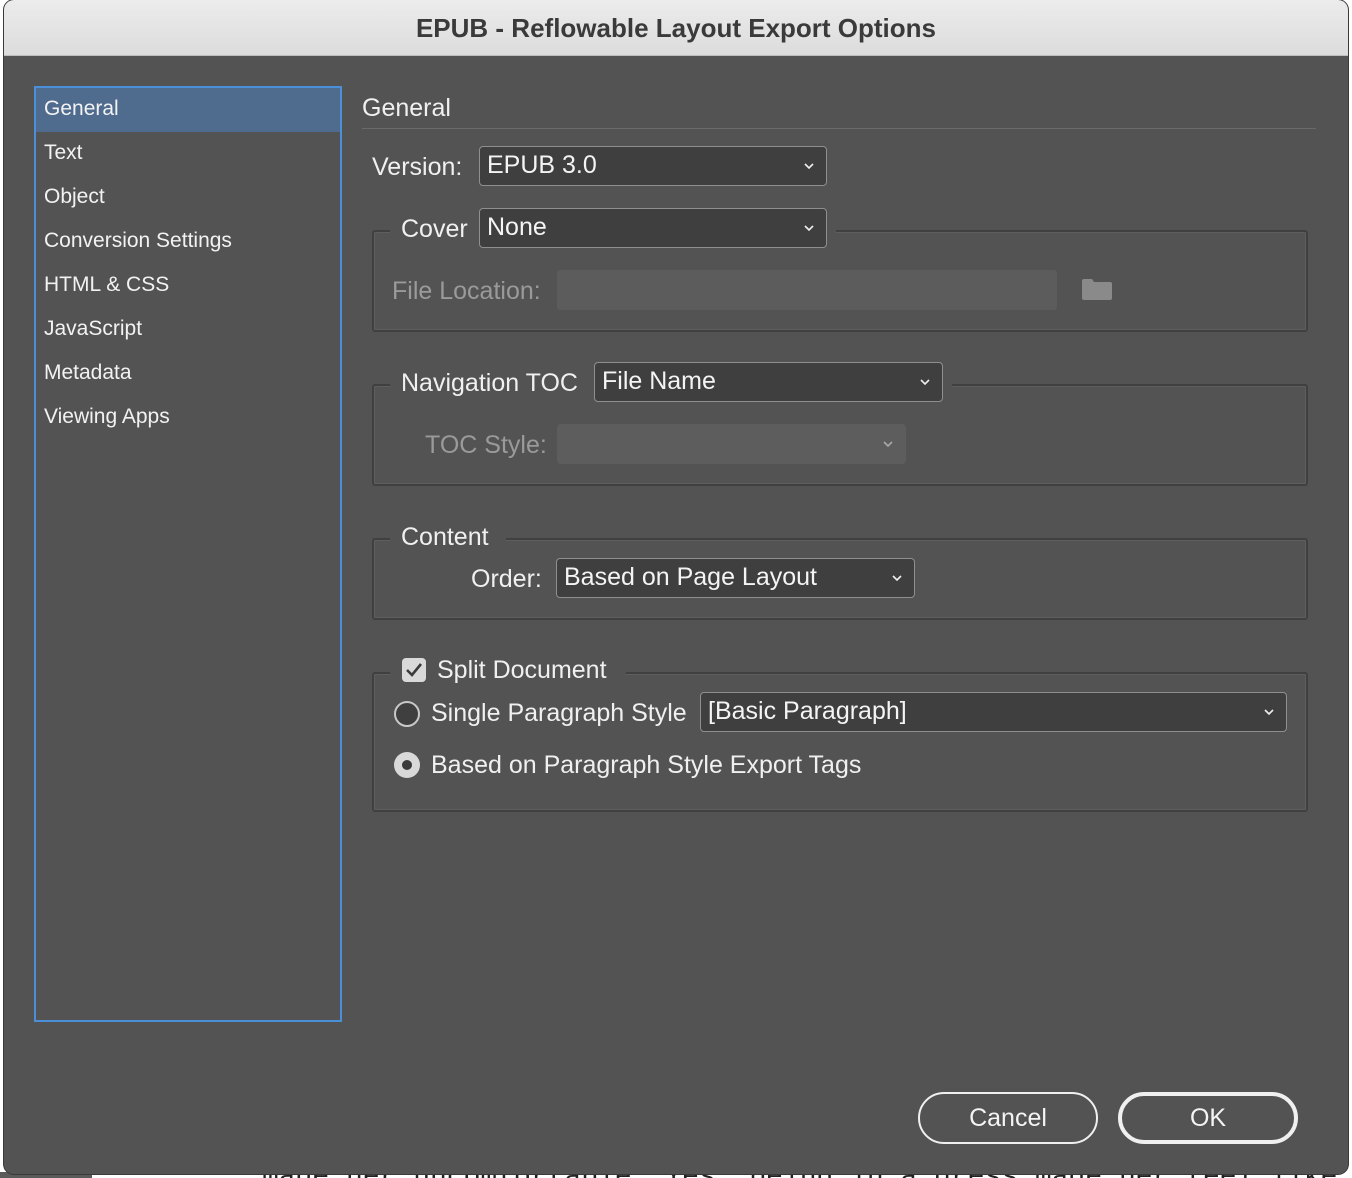  I want to click on sidebar-item-object: Object, so click(188, 198).